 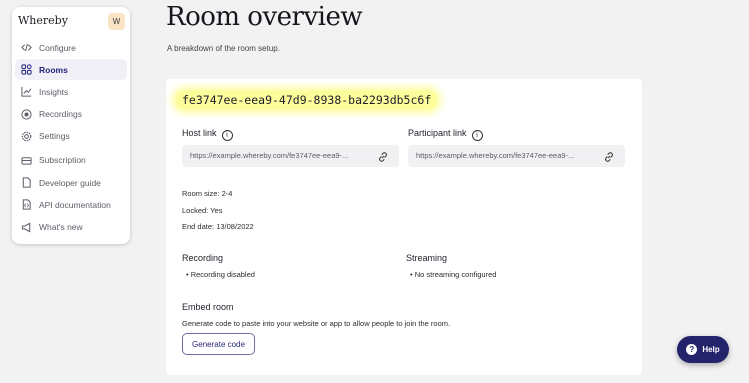 What do you see at coordinates (208, 307) in the screenshot?
I see `embed-room-label: Embed room` at bounding box center [208, 307].